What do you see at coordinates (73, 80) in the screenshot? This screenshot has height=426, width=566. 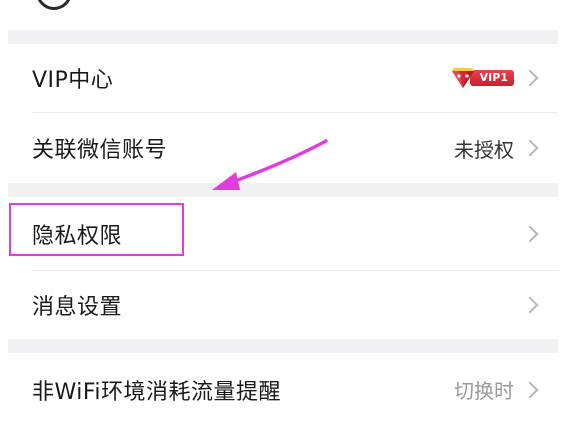 I see `vip-center-label: VIP中心` at bounding box center [73, 80].